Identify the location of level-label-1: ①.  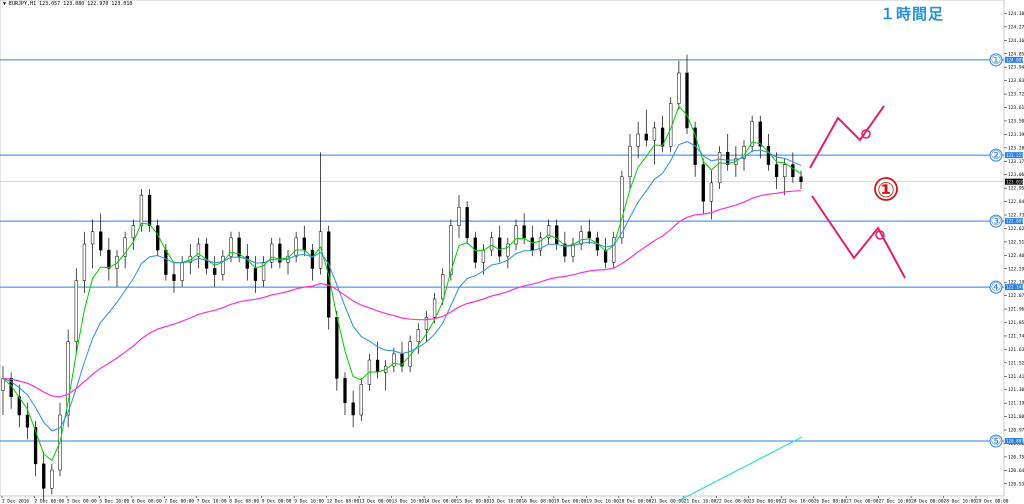
(996, 60).